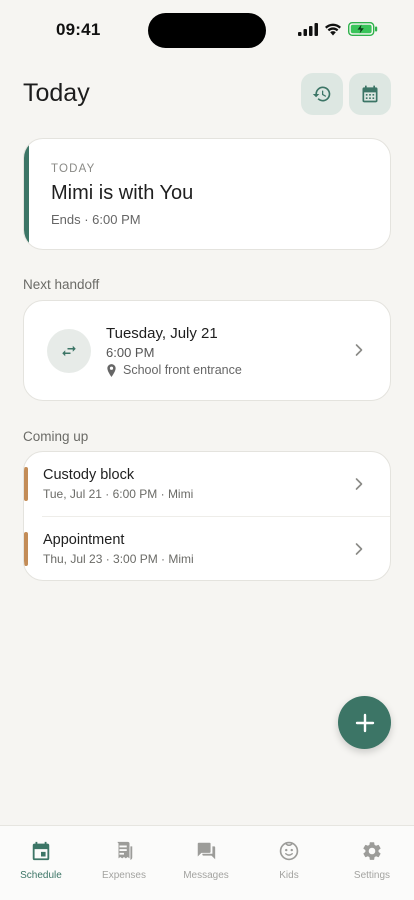  Describe the element at coordinates (130, 352) in the screenshot. I see `handoff-time: 6:00 PM` at that location.